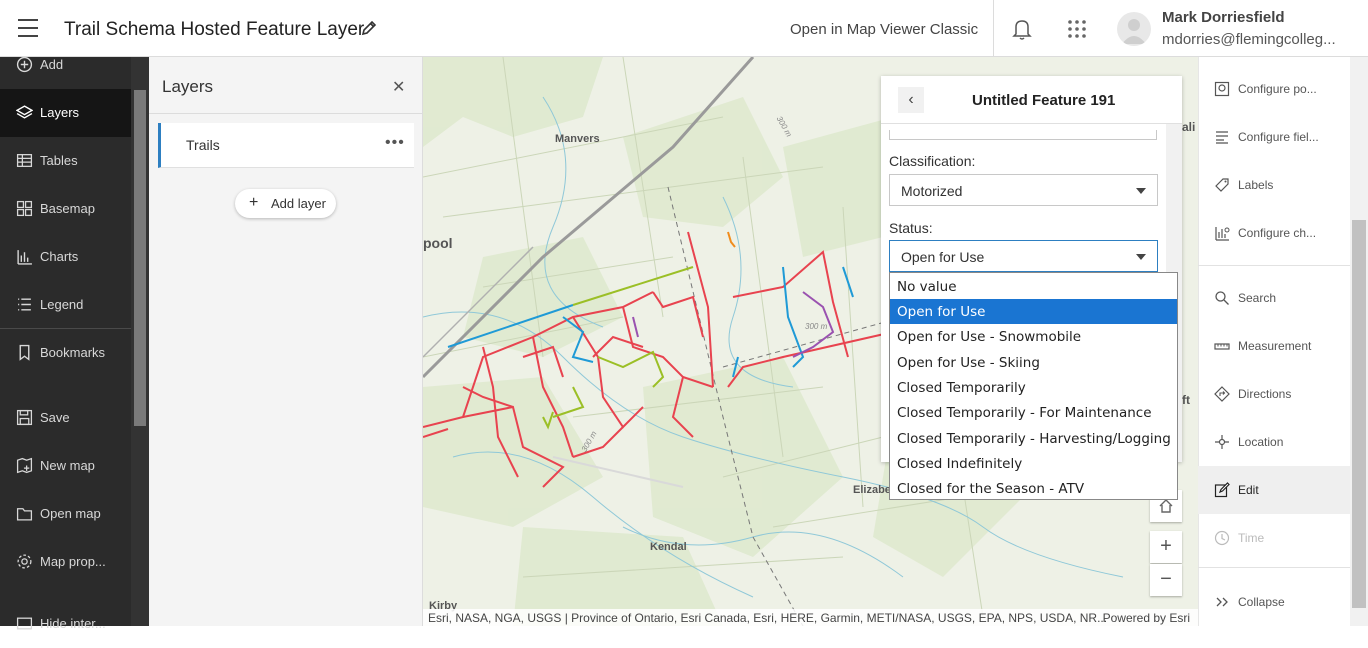 The image size is (1368, 648). Describe the element at coordinates (1033, 286) in the screenshot. I see `dropdown-option: No value` at that location.